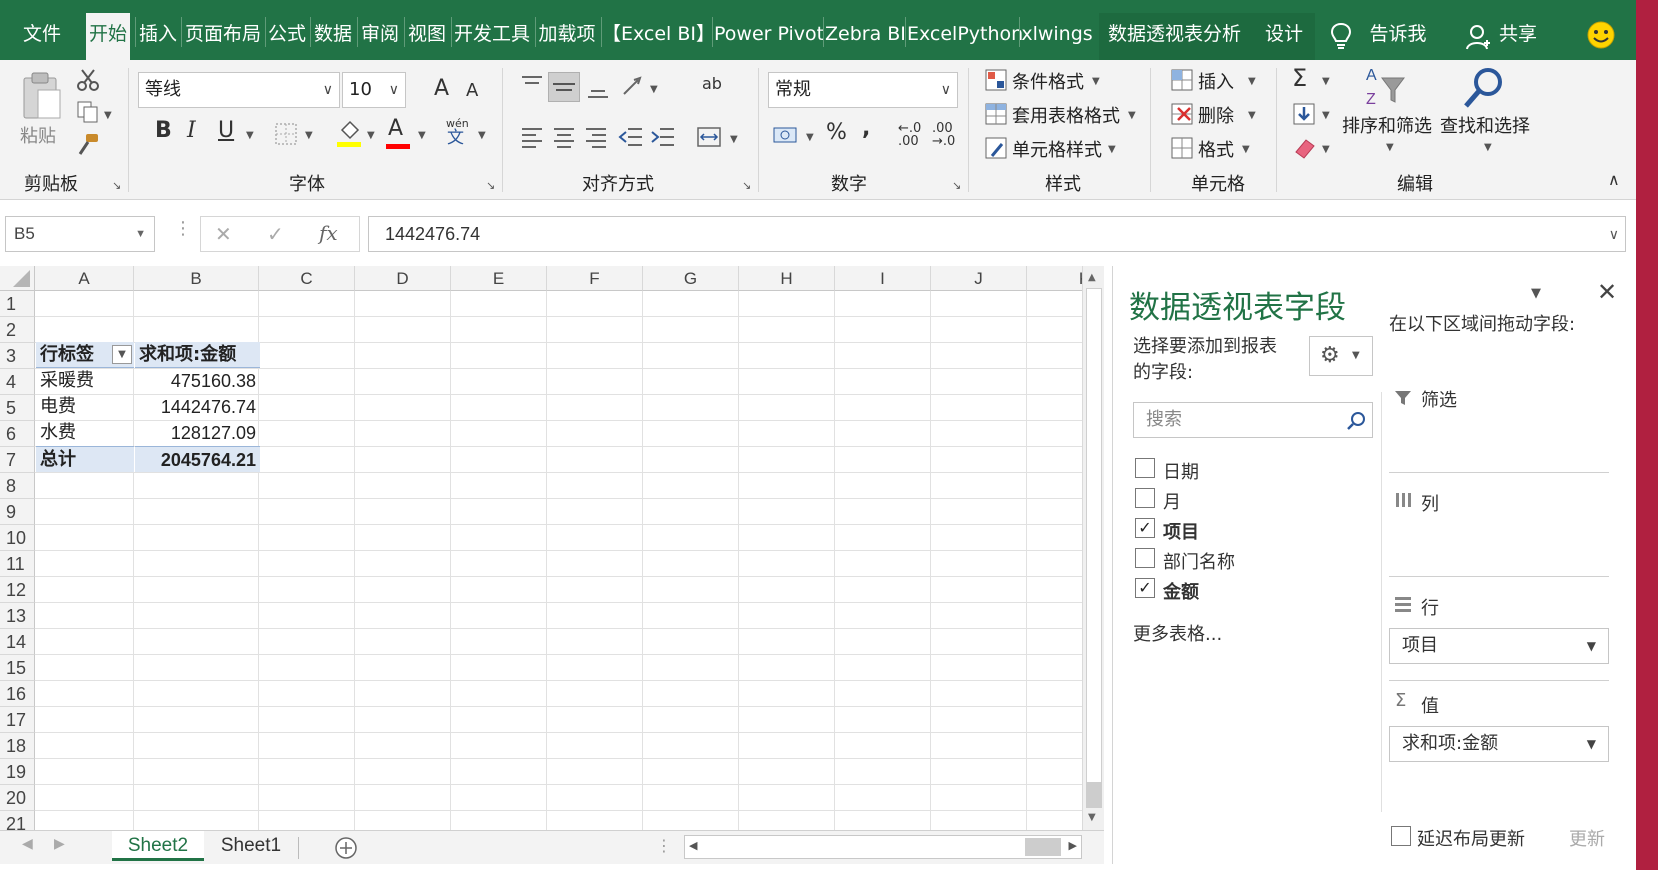  What do you see at coordinates (499, 278) in the screenshot?
I see `column-header: E` at bounding box center [499, 278].